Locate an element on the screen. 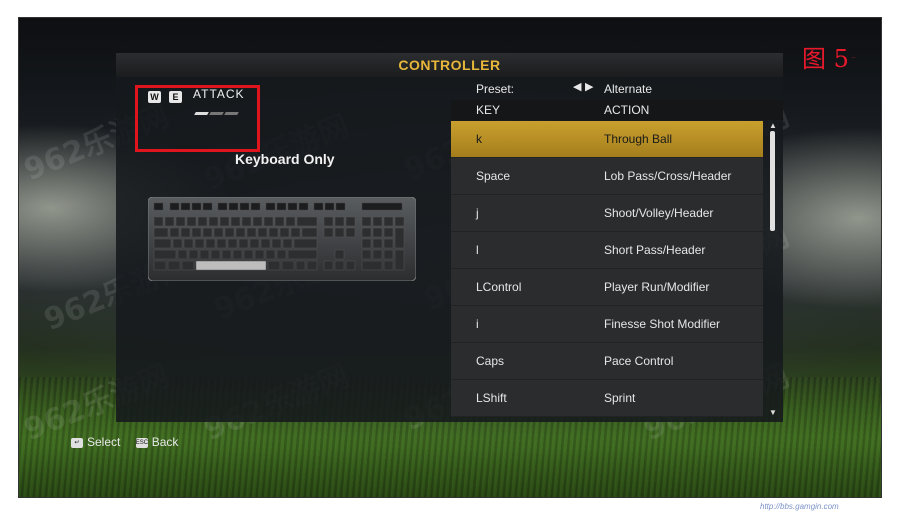 This screenshot has width=900, height=515. binding-action: Pace Control is located at coordinates (639, 361).